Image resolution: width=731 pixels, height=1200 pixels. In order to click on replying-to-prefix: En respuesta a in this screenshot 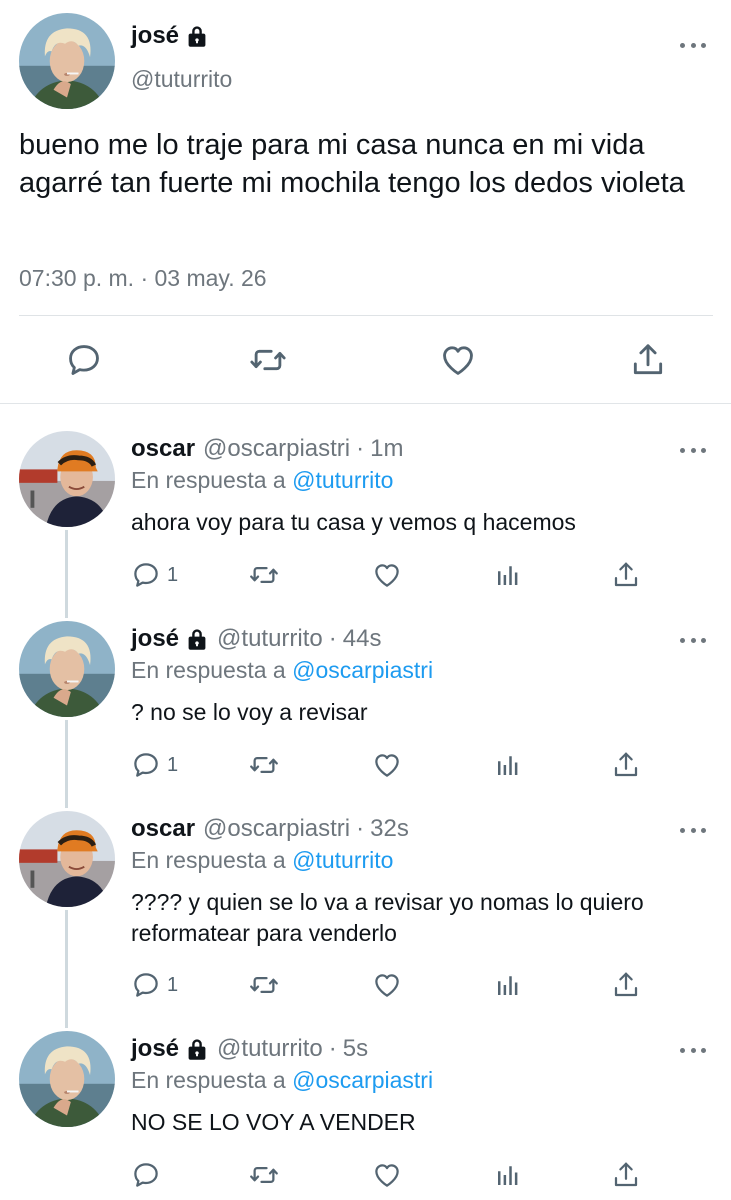, I will do `click(208, 670)`.